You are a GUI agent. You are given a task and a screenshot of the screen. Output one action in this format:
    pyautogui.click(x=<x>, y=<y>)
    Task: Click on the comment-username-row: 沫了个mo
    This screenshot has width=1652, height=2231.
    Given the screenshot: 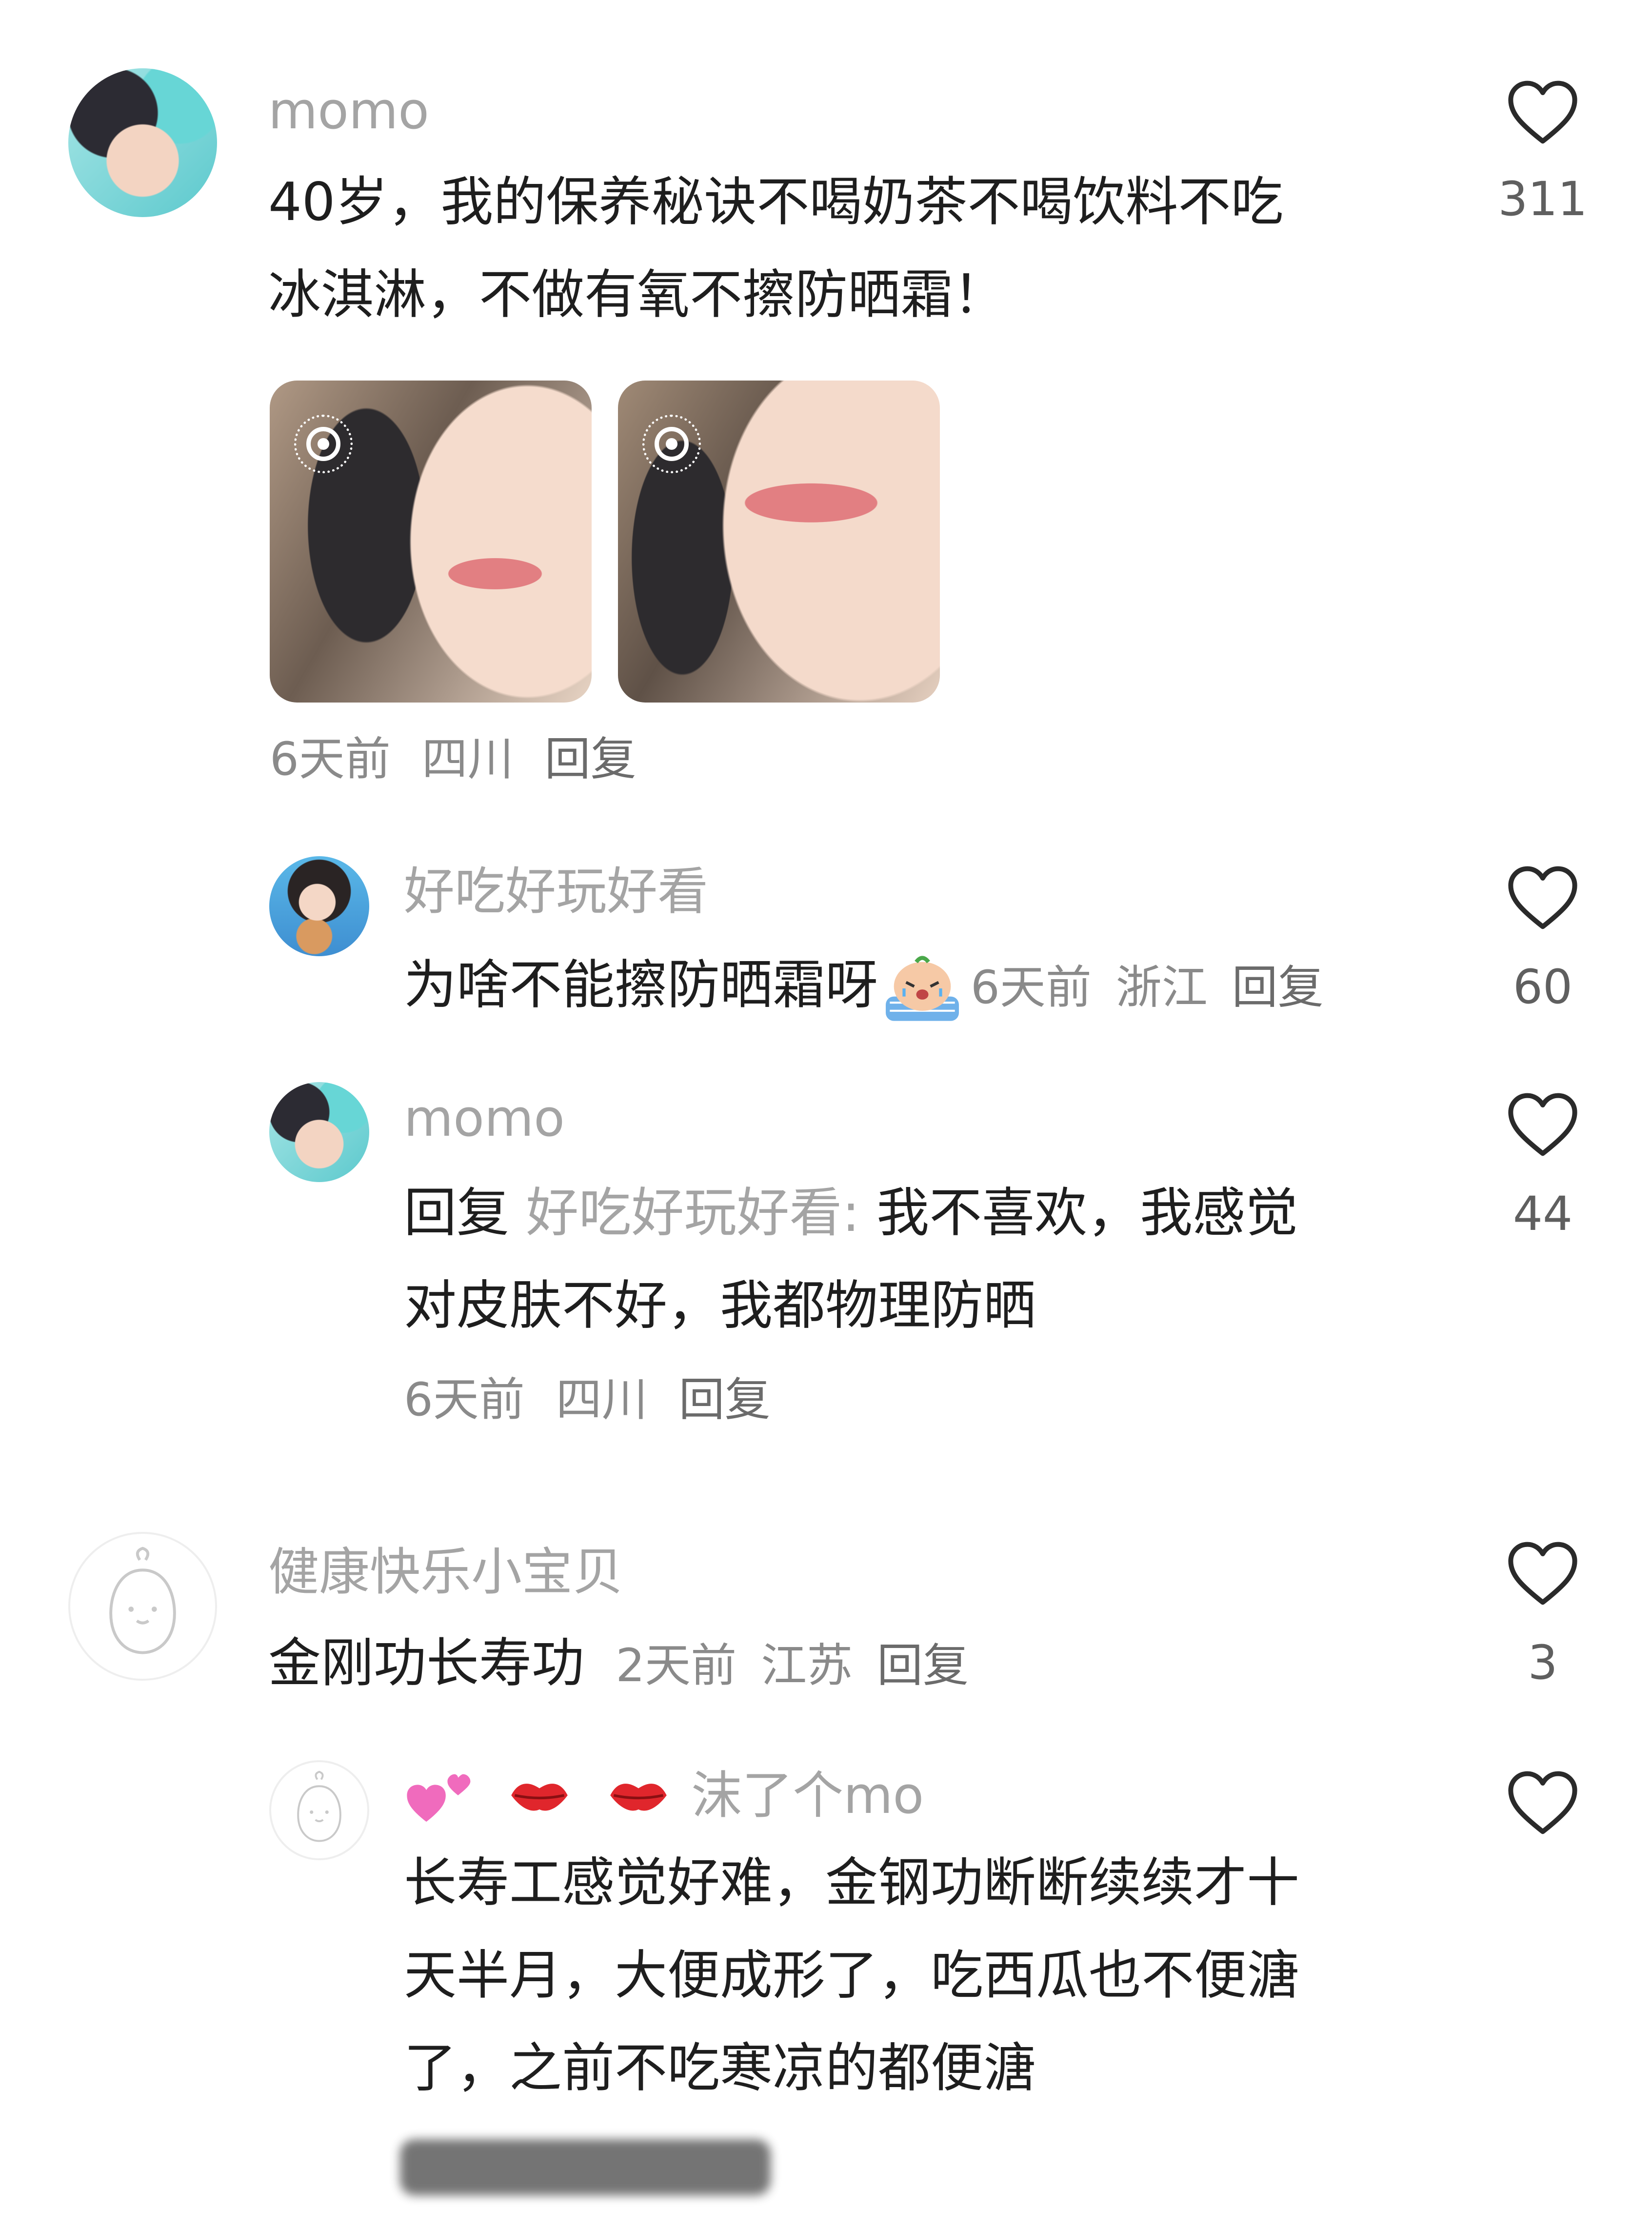 What is the action you would take?
    pyautogui.click(x=664, y=1795)
    